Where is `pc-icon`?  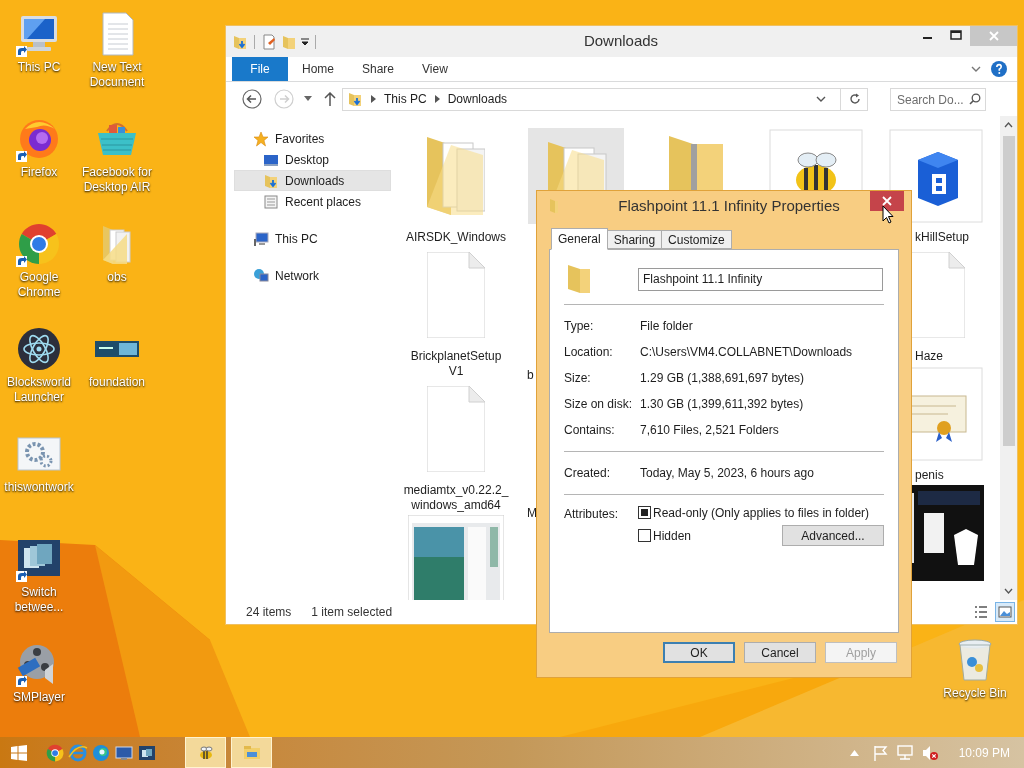 pc-icon is located at coordinates (261, 238).